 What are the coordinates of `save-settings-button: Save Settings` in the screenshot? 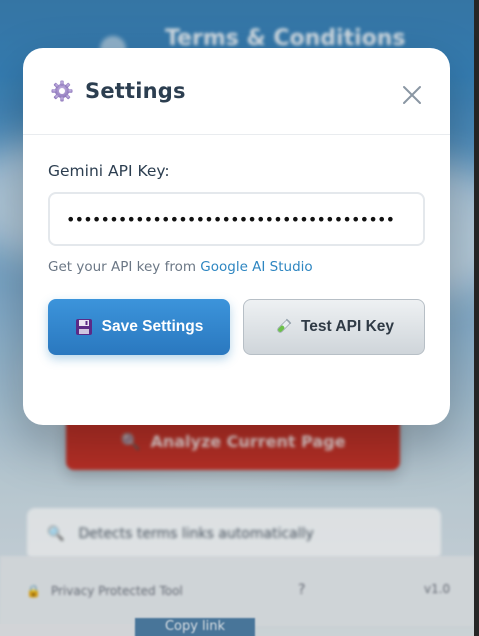 It's located at (139, 327).